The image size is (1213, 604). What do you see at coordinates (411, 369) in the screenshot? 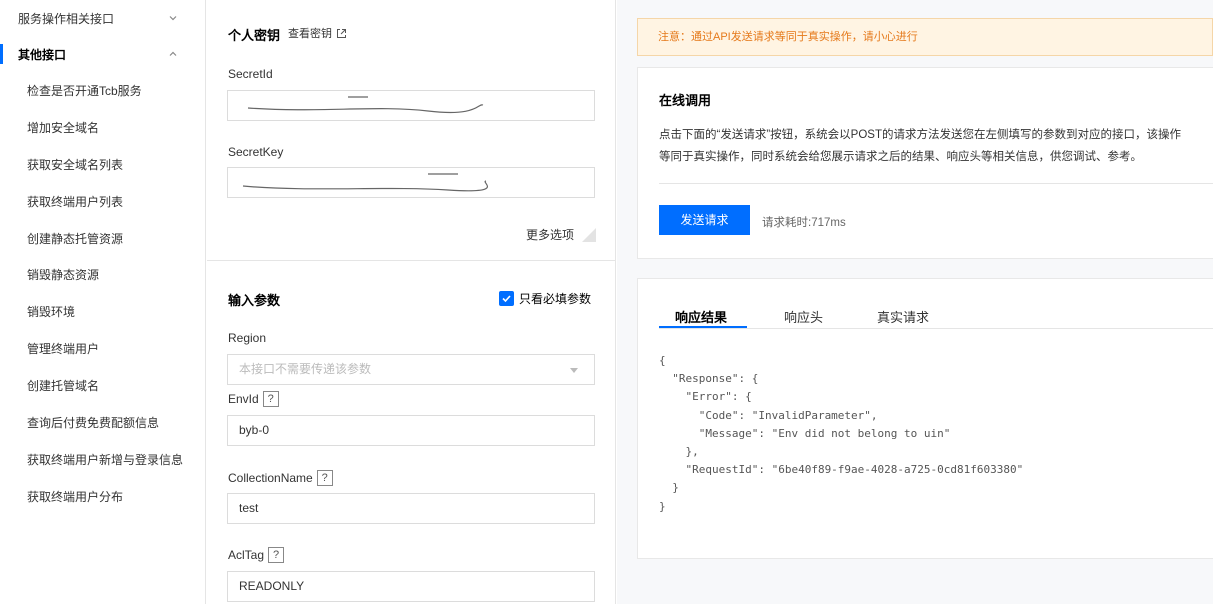
I see `region-select: 本接口不需要传递该参数` at bounding box center [411, 369].